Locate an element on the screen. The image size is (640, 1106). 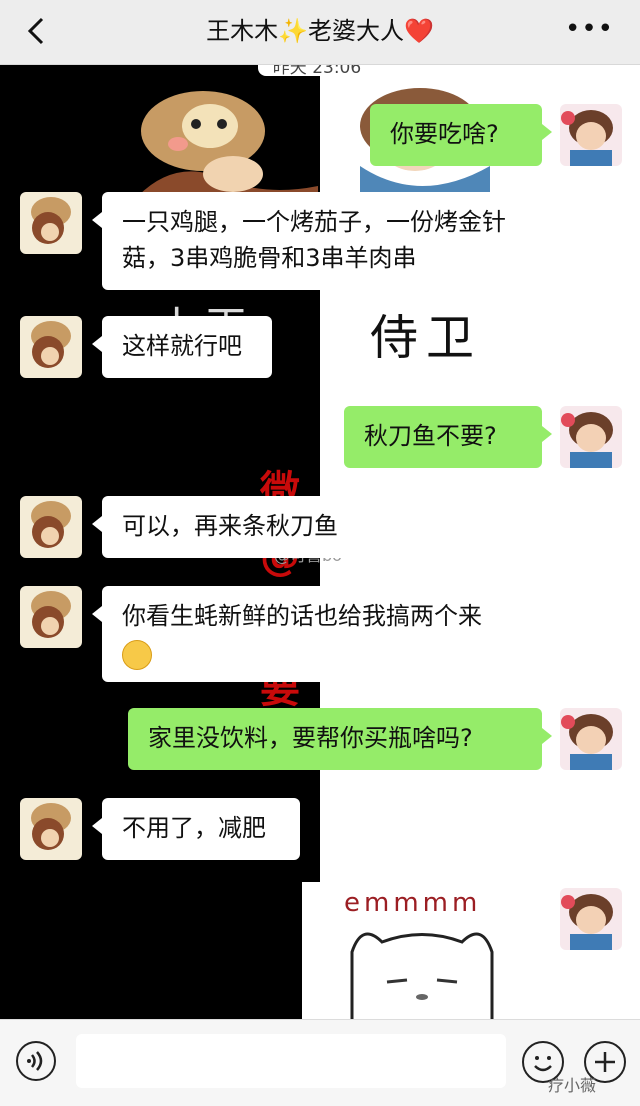
voice-icon is located at coordinates (36, 1061).